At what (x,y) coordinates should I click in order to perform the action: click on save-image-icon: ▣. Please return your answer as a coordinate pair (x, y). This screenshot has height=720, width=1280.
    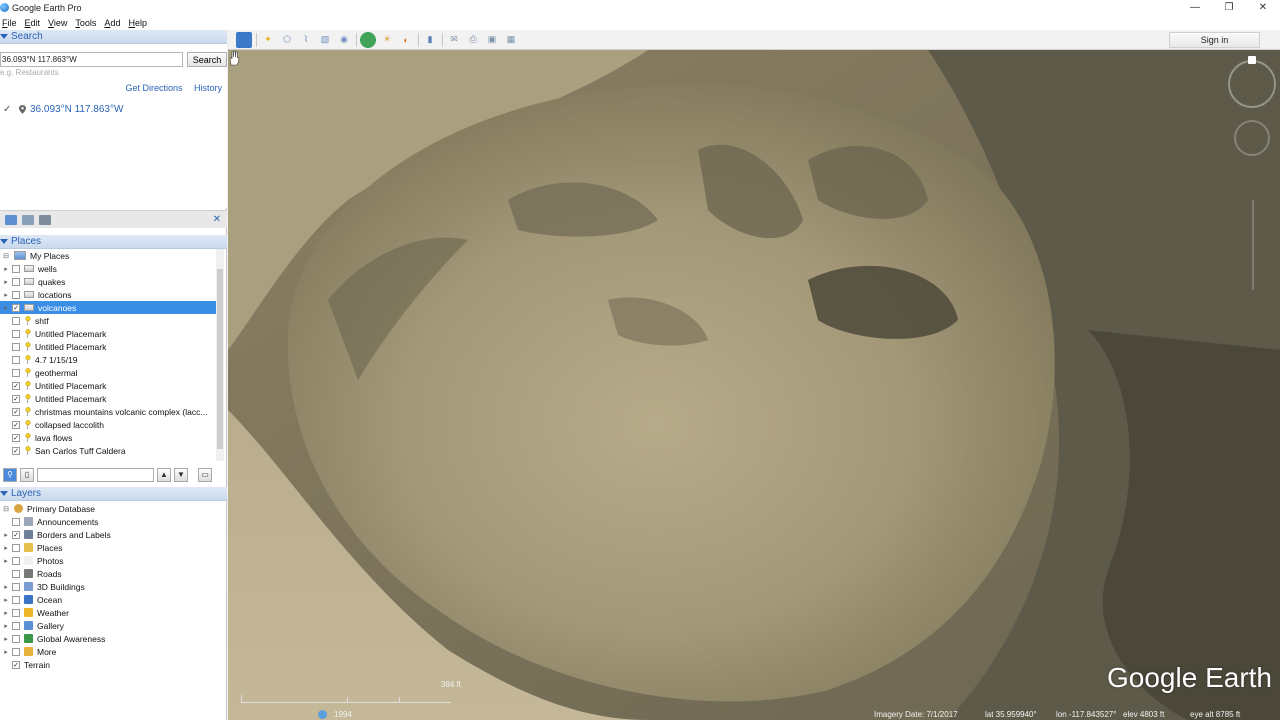
    Looking at the image, I should click on (492, 40).